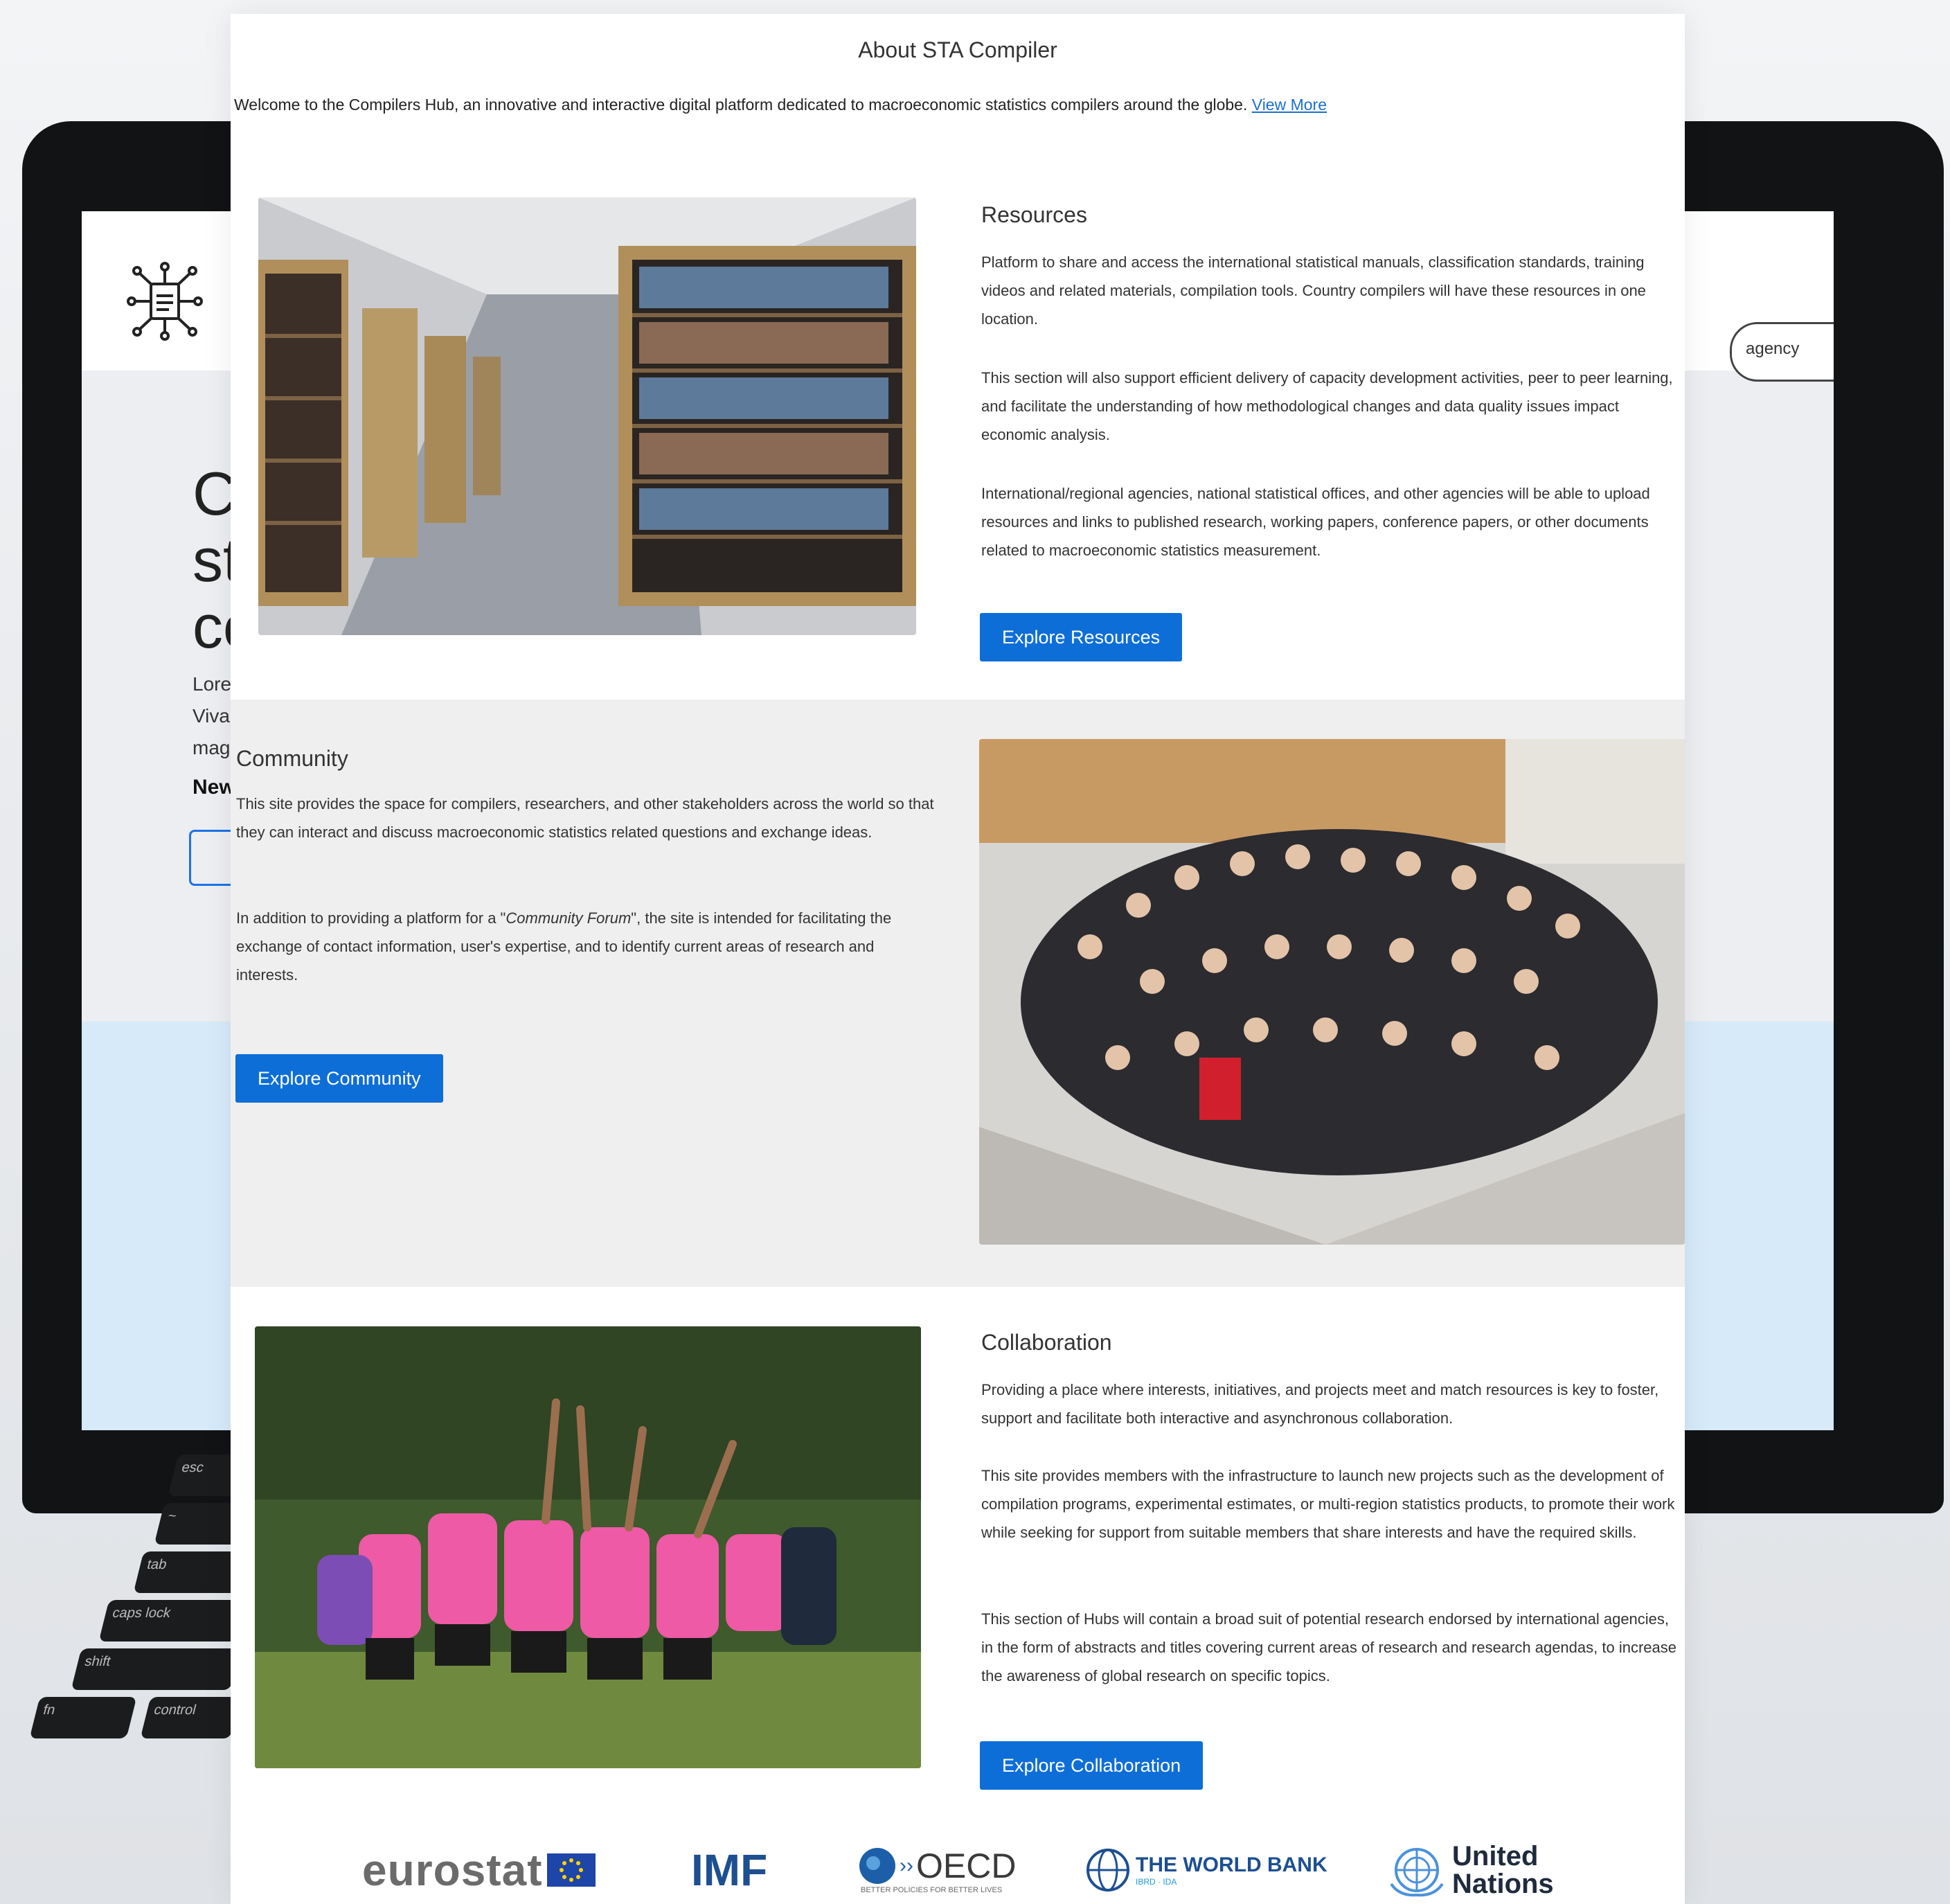  Describe the element at coordinates (165, 301) in the screenshot. I see `hub-logo-icon` at that location.